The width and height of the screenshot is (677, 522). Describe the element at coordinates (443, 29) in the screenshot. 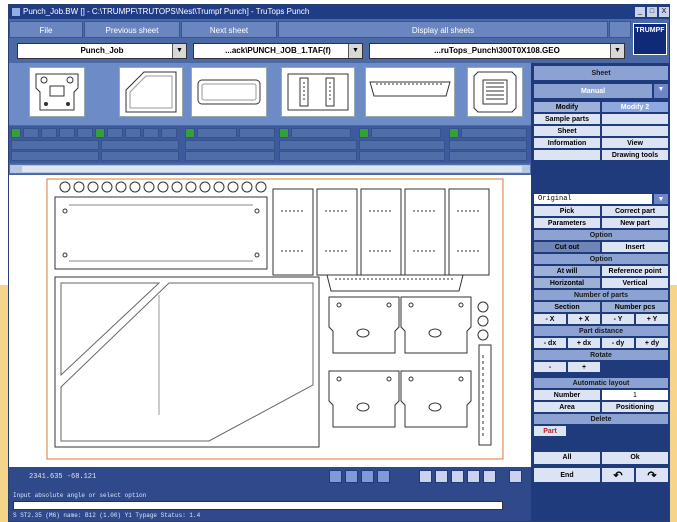

I see `display-all-sheets-button: Display all sheets` at that location.